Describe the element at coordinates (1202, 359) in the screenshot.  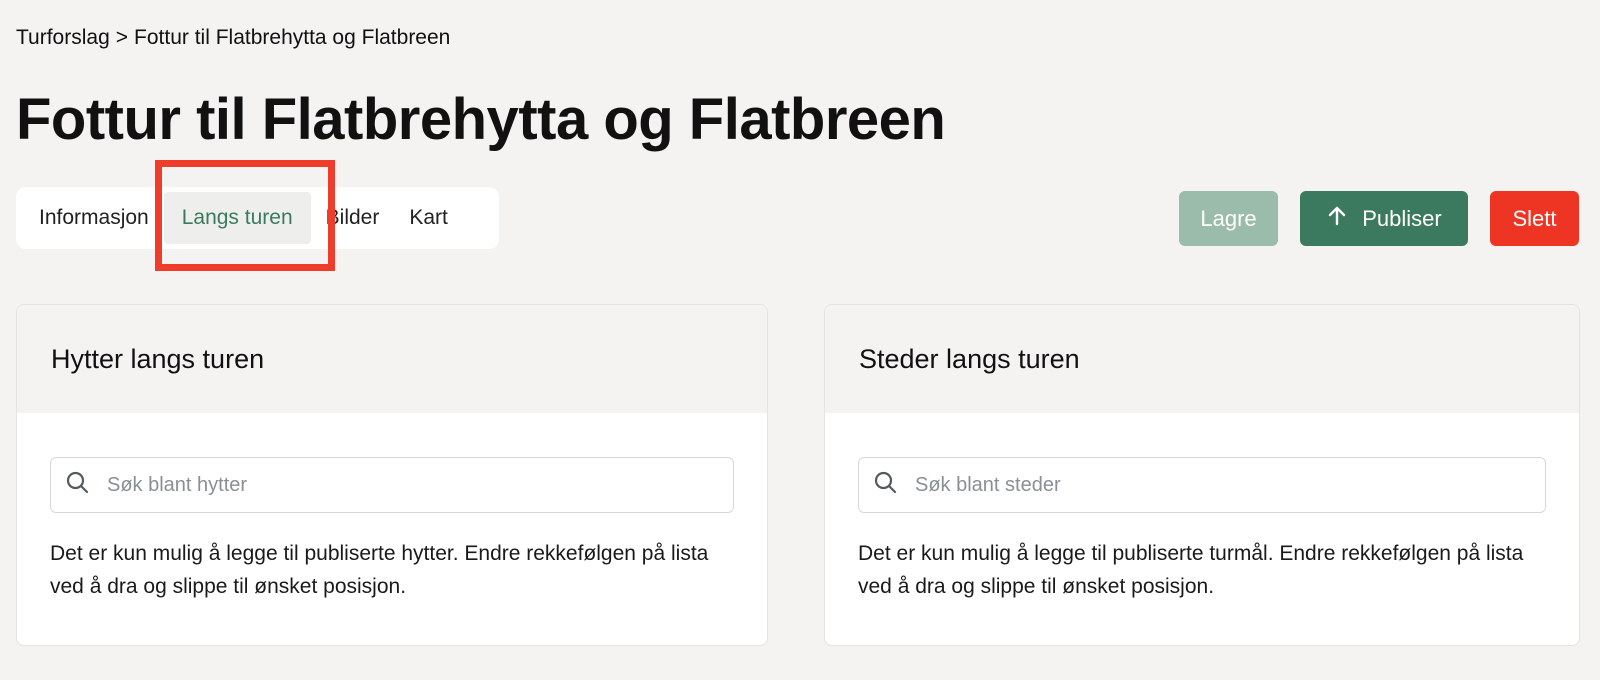
I see `places-card-header: Steder langs turen` at that location.